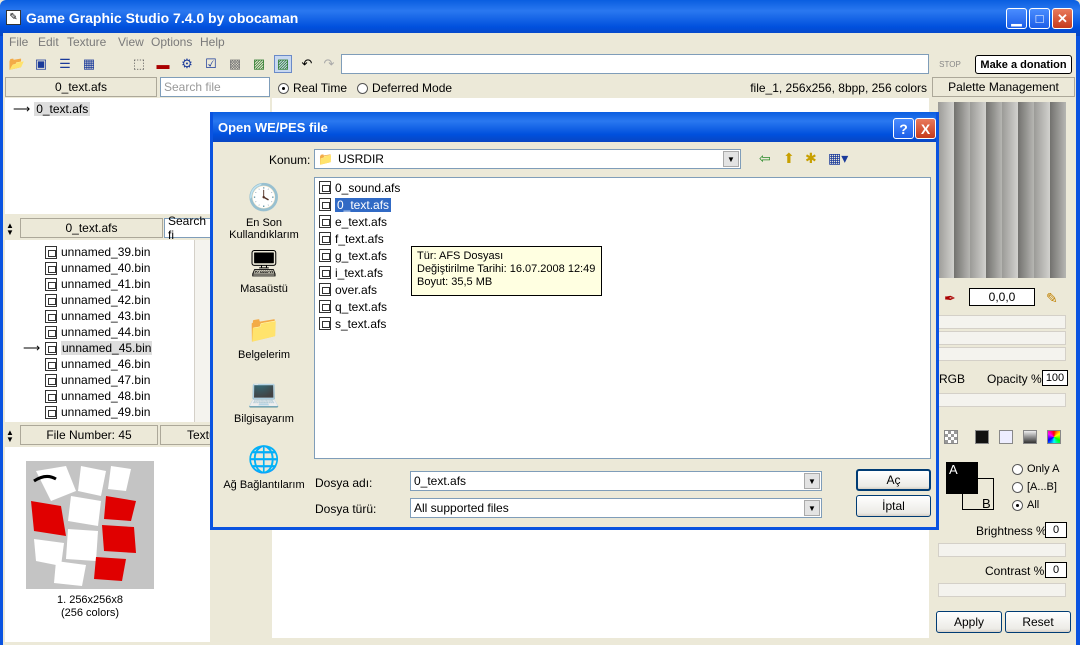  I want to click on file-number-spin: ▲ ▼, so click(12, 436).